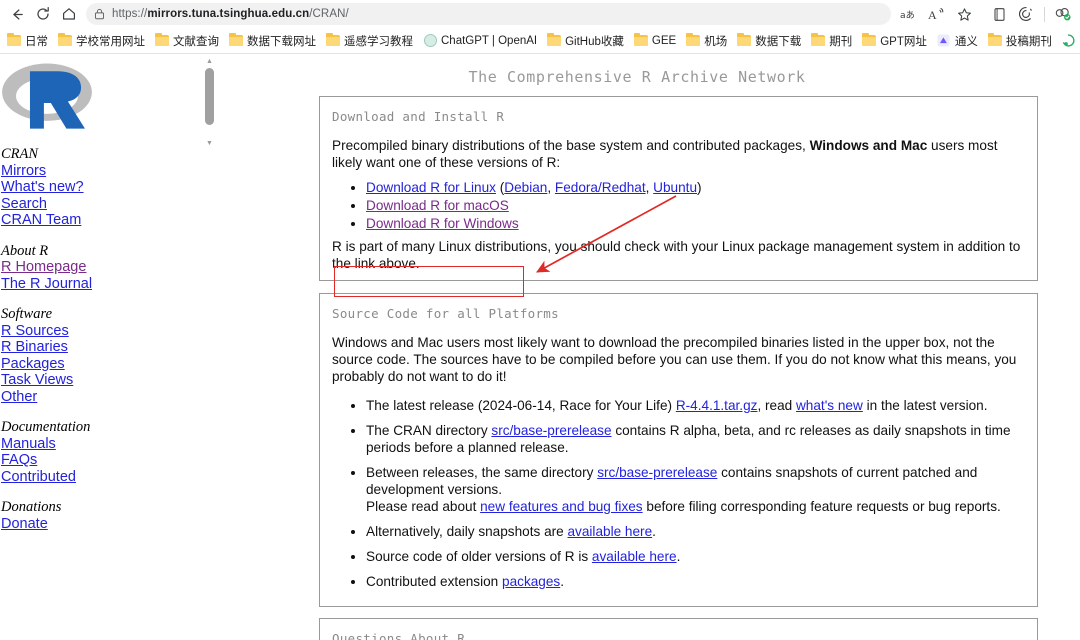 This screenshot has width=1080, height=640. Describe the element at coordinates (96, 331) in the screenshot. I see `sidebar-item-r-sources: R Sources` at that location.